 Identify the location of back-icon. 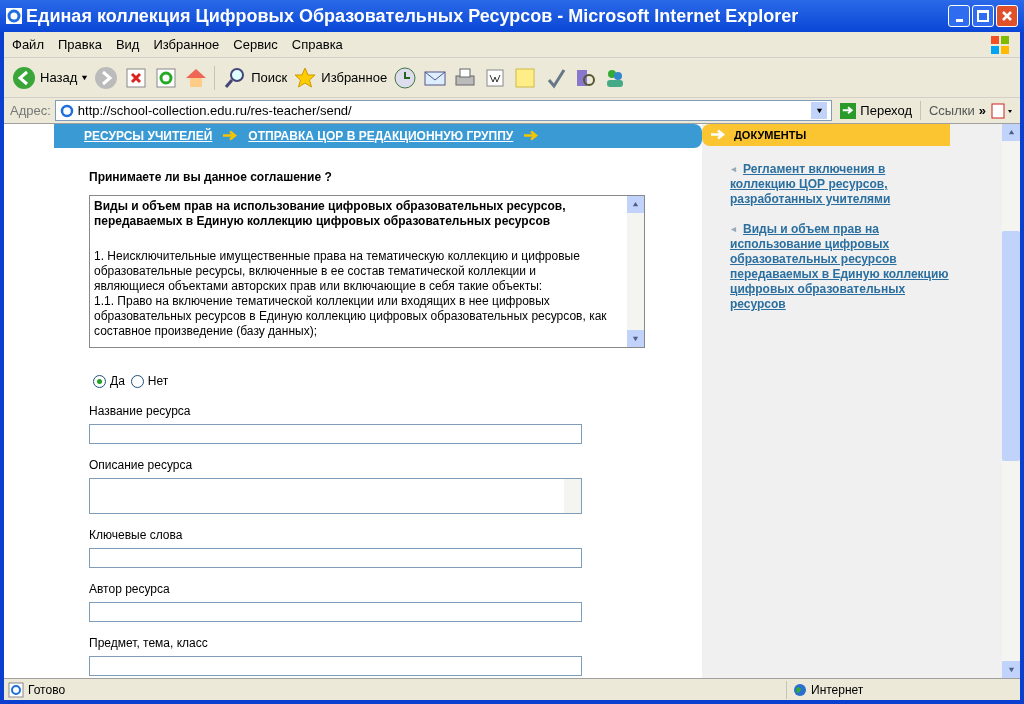
(24, 77).